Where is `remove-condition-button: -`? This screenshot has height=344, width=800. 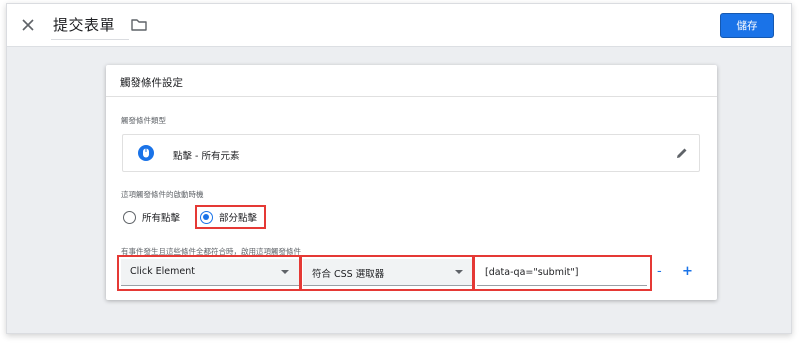
remove-condition-button: - is located at coordinates (659, 271).